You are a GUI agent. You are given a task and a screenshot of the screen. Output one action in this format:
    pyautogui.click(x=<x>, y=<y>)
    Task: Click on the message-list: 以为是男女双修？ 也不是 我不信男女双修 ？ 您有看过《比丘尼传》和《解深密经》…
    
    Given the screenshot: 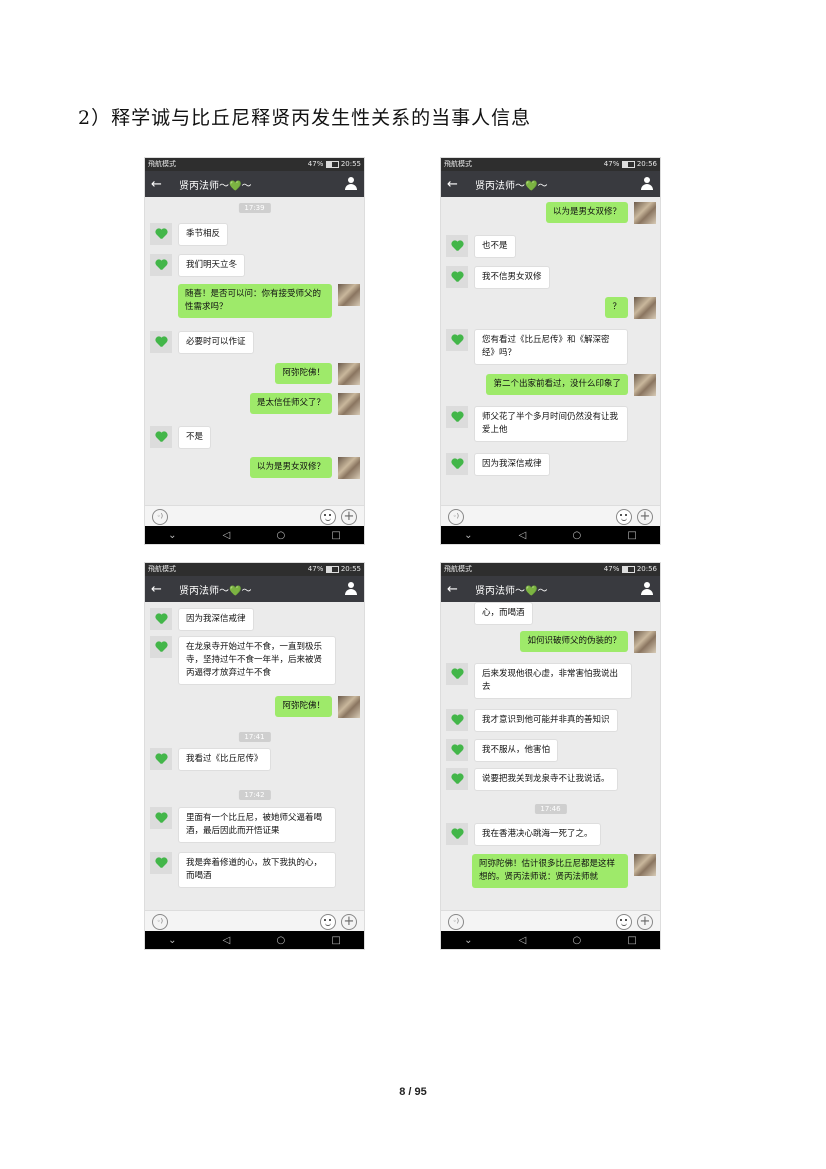 What is the action you would take?
    pyautogui.click(x=550, y=351)
    